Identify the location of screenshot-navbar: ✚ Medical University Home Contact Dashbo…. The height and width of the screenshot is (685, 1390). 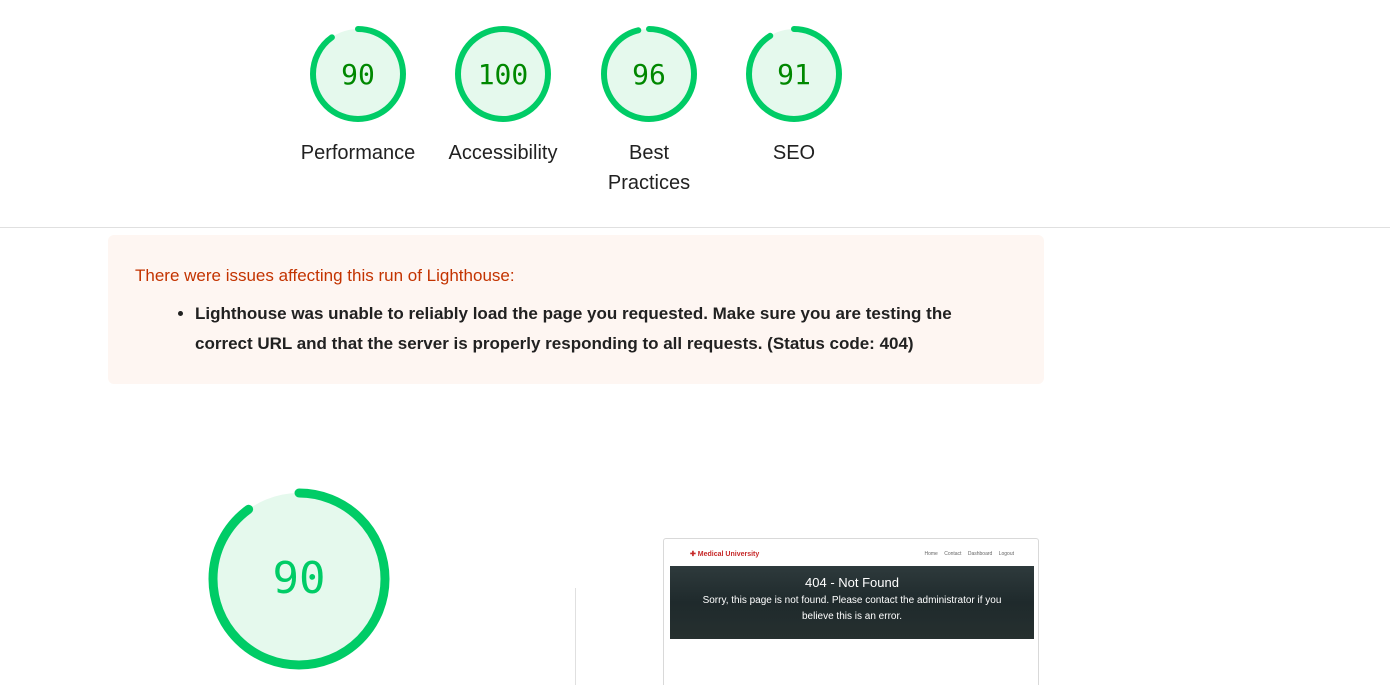
(852, 555).